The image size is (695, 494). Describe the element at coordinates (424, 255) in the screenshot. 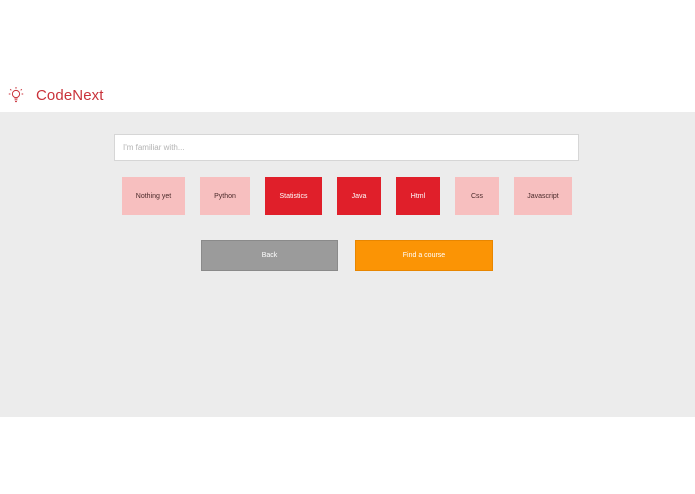

I see `find-course-button: Find a course` at that location.